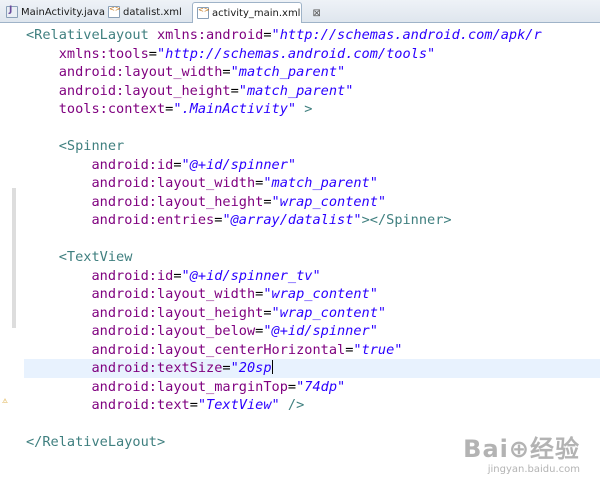 Image resolution: width=600 pixels, height=487 pixels. I want to click on code-token-attr: android:layout_centerHorizontal, so click(186, 349).